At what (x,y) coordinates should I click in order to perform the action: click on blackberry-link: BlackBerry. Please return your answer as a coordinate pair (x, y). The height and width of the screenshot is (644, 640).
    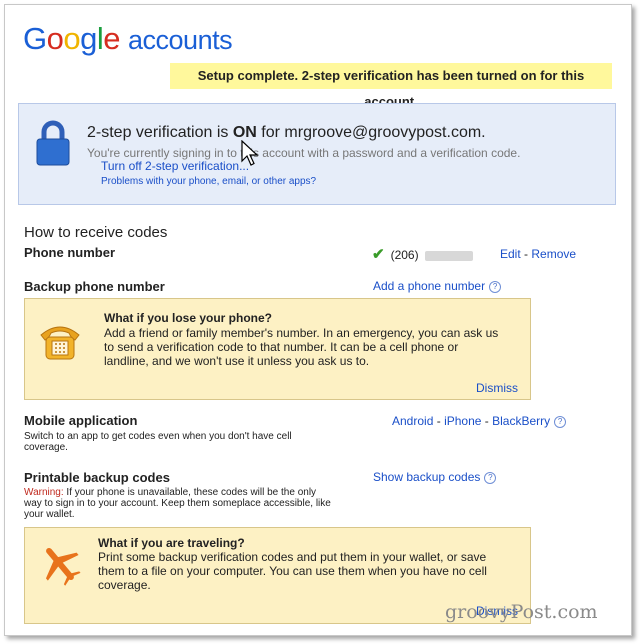
    Looking at the image, I should click on (521, 421).